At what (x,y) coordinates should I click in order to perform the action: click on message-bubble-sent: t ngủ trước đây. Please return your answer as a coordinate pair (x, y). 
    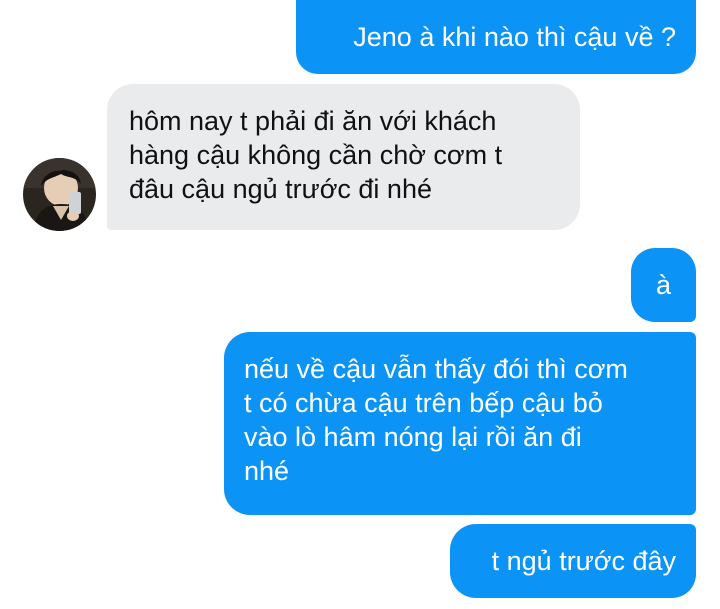
    Looking at the image, I should click on (573, 561).